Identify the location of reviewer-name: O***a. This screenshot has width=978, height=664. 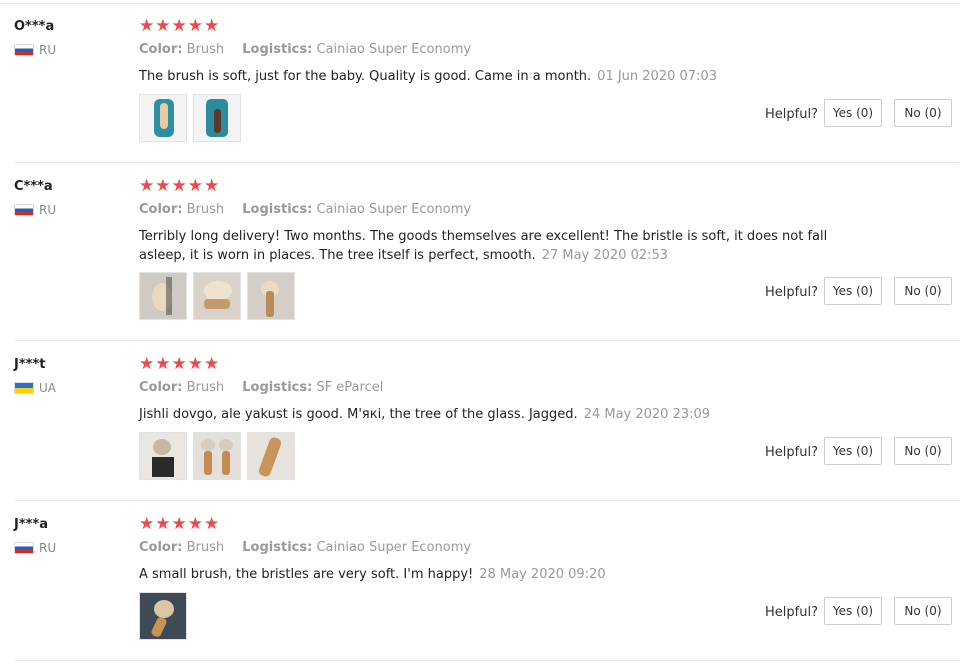
(34, 26).